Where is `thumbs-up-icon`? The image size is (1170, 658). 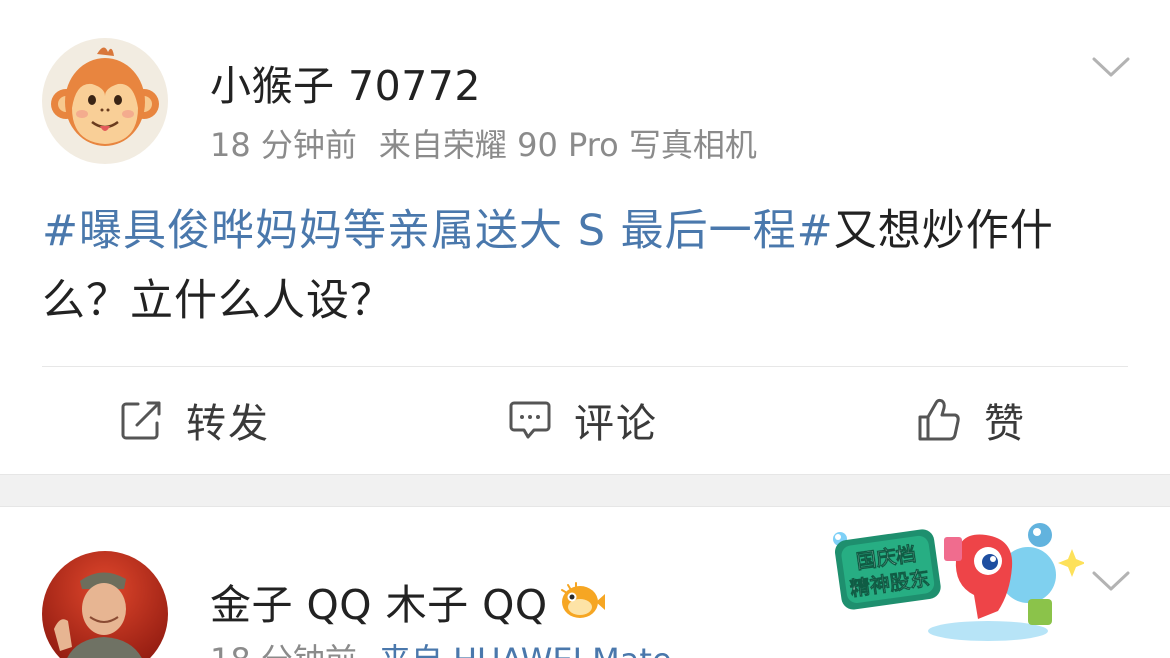
thumbs-up-icon is located at coordinates (939, 419).